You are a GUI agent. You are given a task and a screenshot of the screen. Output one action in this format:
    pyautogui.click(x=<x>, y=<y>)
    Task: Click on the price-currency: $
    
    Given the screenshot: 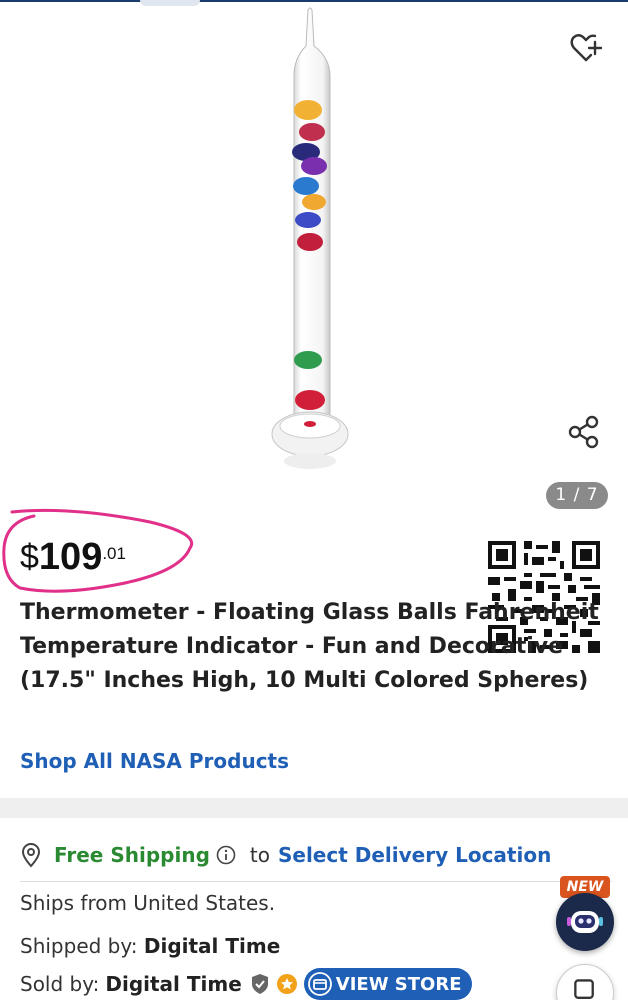 What is the action you would take?
    pyautogui.click(x=29, y=557)
    